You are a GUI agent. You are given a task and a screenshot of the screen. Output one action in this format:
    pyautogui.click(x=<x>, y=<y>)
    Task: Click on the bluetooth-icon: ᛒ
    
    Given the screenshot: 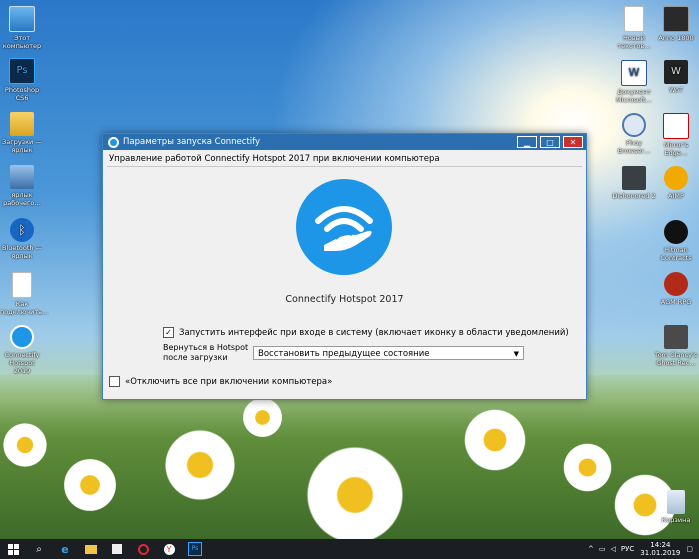 What is the action you would take?
    pyautogui.click(x=22, y=230)
    